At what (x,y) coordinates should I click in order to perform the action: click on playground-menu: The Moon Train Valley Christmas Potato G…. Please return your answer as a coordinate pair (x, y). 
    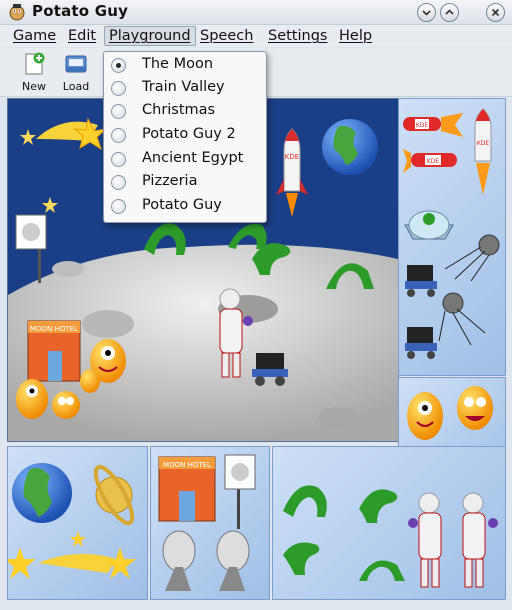
    Looking at the image, I should click on (185, 137).